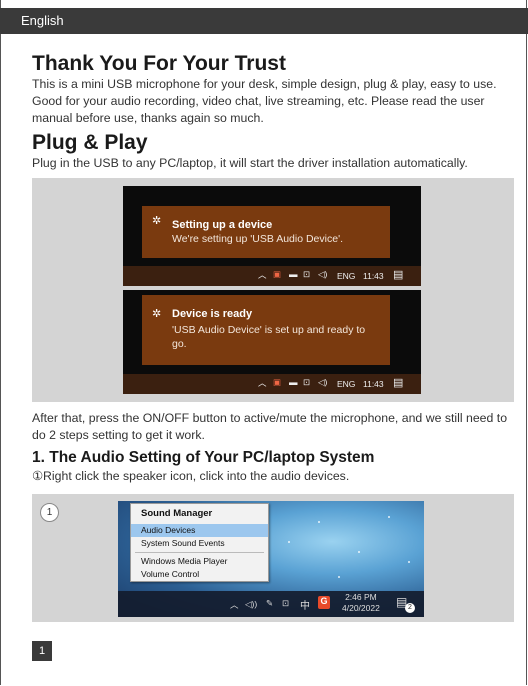 This screenshot has width=528, height=686. Describe the element at coordinates (199, 530) in the screenshot. I see `menu-item-audio-devices: Audio Devices` at that location.